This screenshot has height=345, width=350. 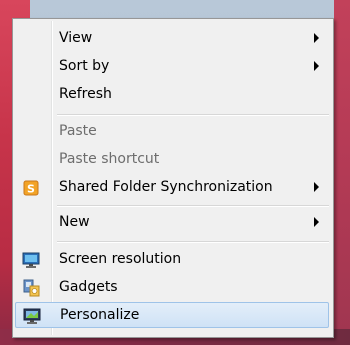 What do you see at coordinates (342, 172) in the screenshot?
I see `desktop-background-right` at bounding box center [342, 172].